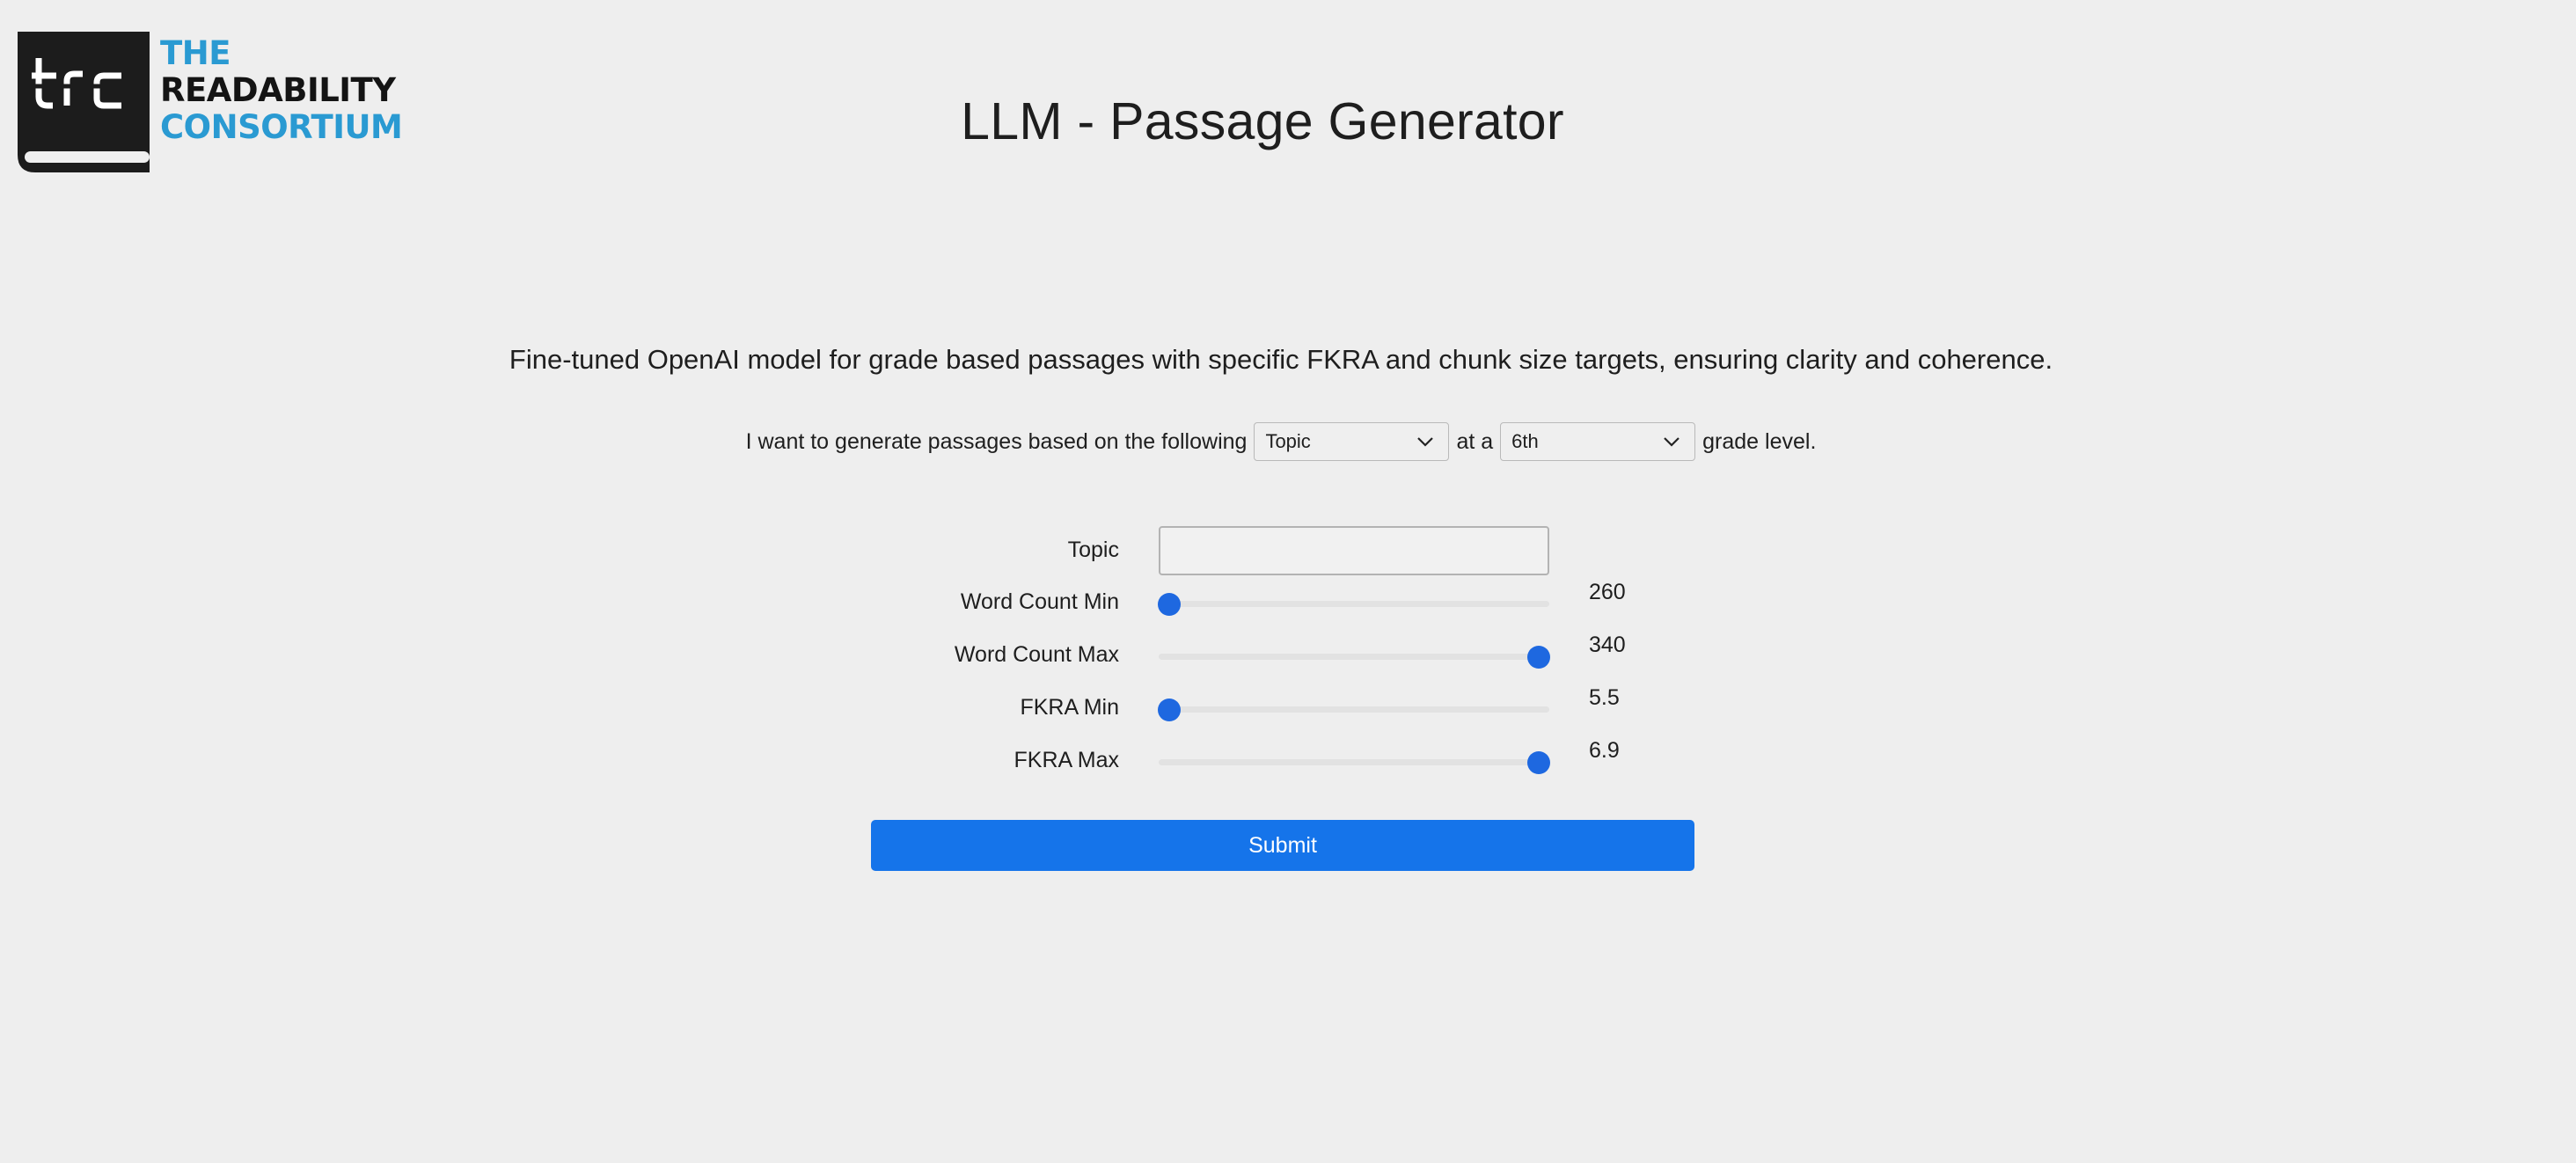 This screenshot has width=2576, height=1163. I want to click on fkra-min-value: 5.5, so click(1604, 697).